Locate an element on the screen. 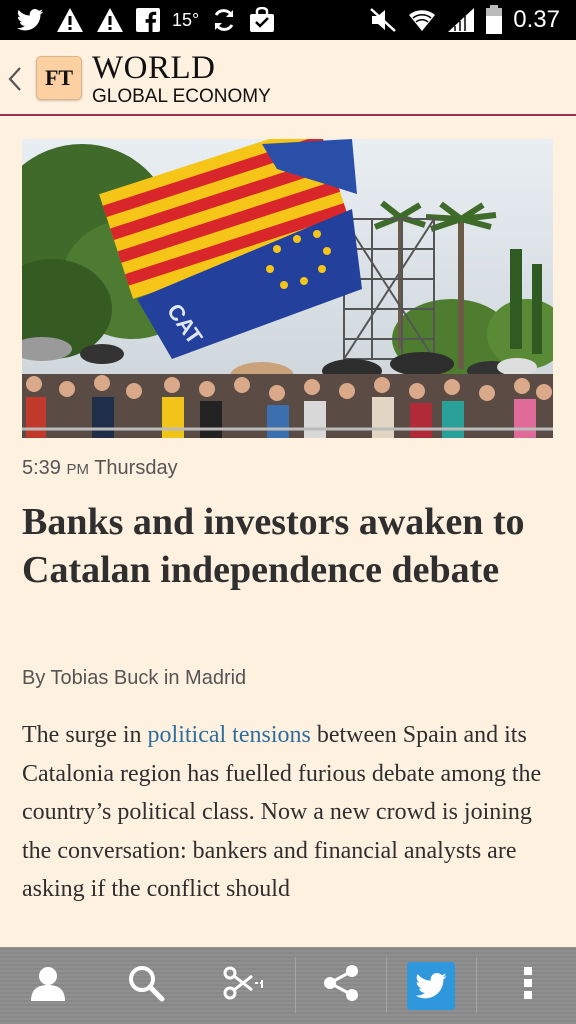 This screenshot has height=1024, width=576. section-header: FT WORLD GLOBAL ECONOMY is located at coordinates (288, 78).